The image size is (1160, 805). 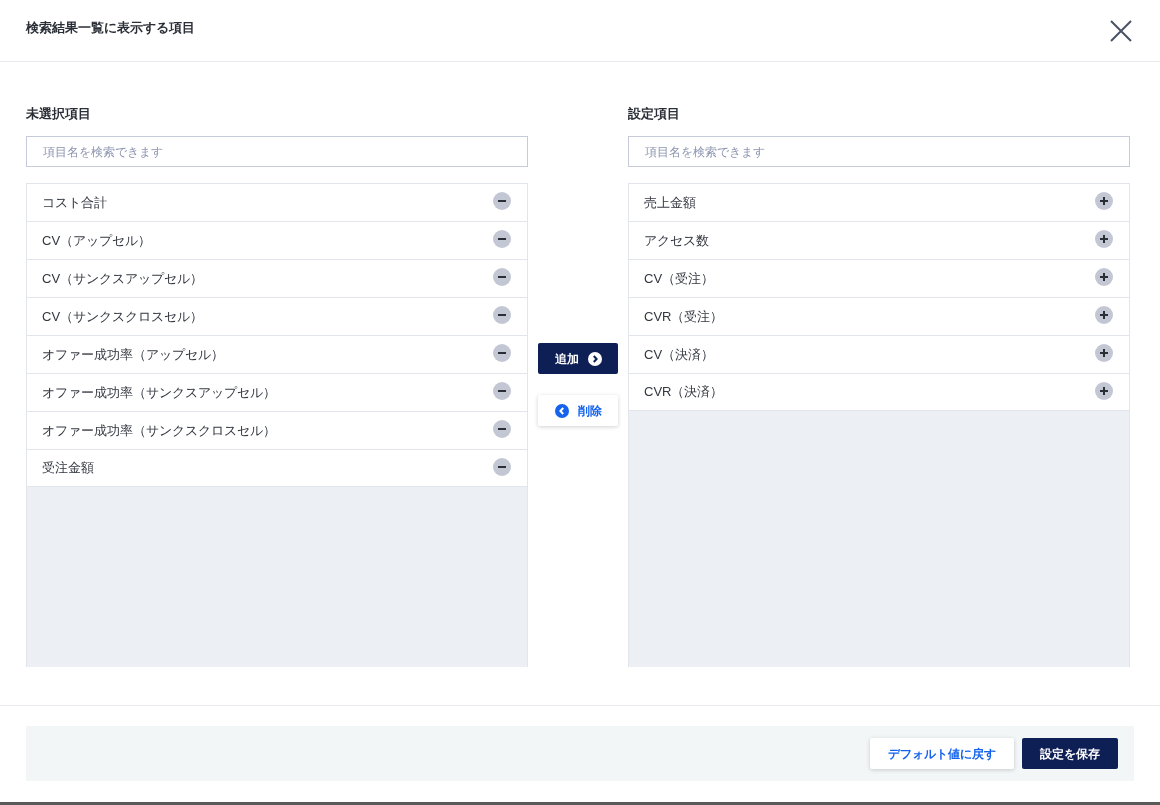 I want to click on list-row: 受注金額, so click(x=277, y=468).